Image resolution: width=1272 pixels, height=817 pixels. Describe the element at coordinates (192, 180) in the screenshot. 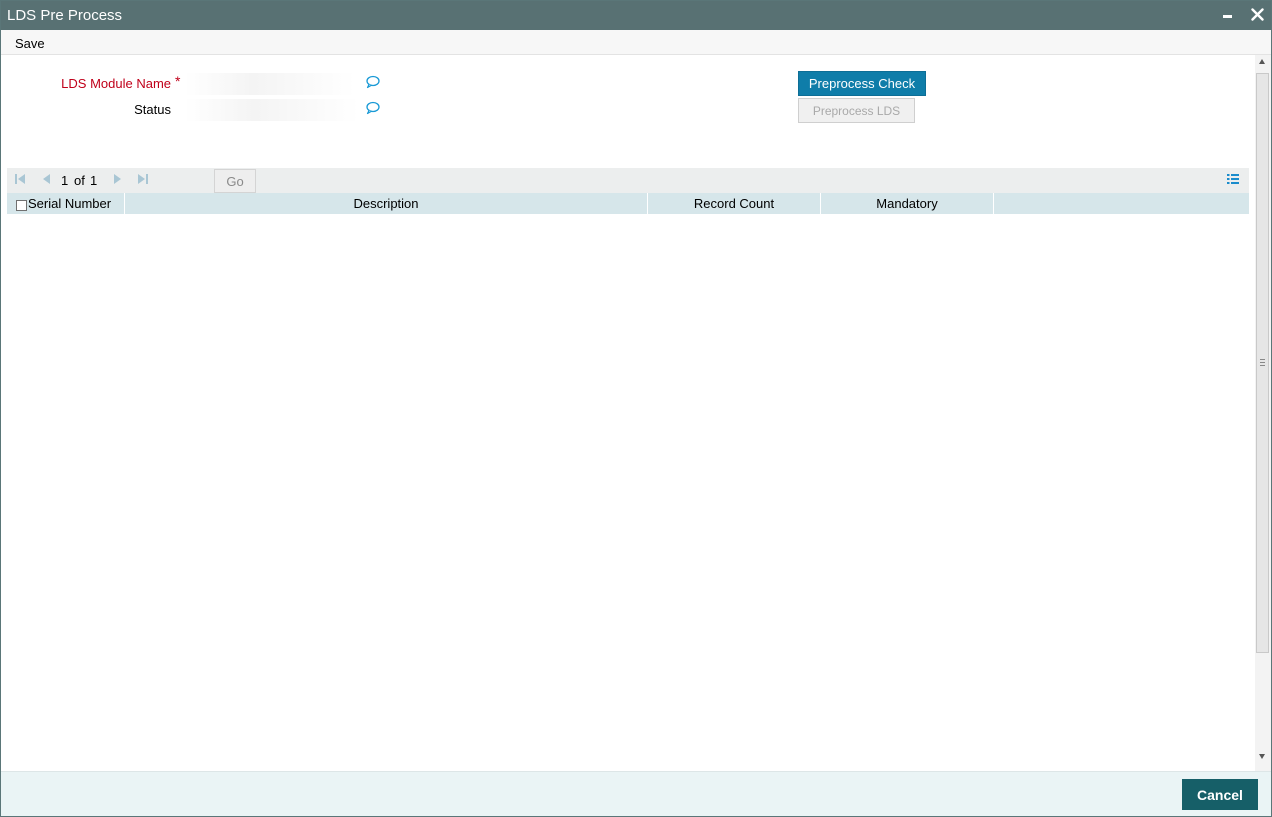

I see `goto-page-input` at that location.